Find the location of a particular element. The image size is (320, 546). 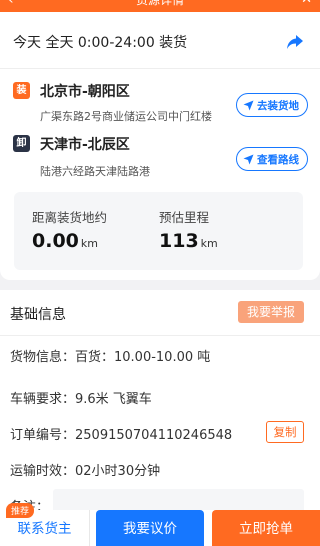

distance-to-load-label: 距离装货地约 is located at coordinates (70, 217).